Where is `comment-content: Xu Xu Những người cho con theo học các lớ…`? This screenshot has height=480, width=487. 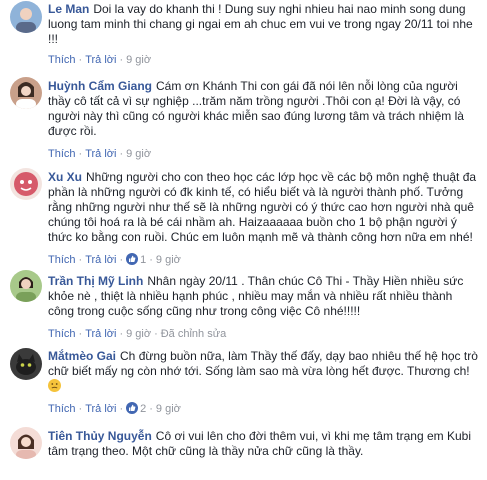
comment-content: Xu Xu Những người cho con theo học các lớ… is located at coordinates (264, 207).